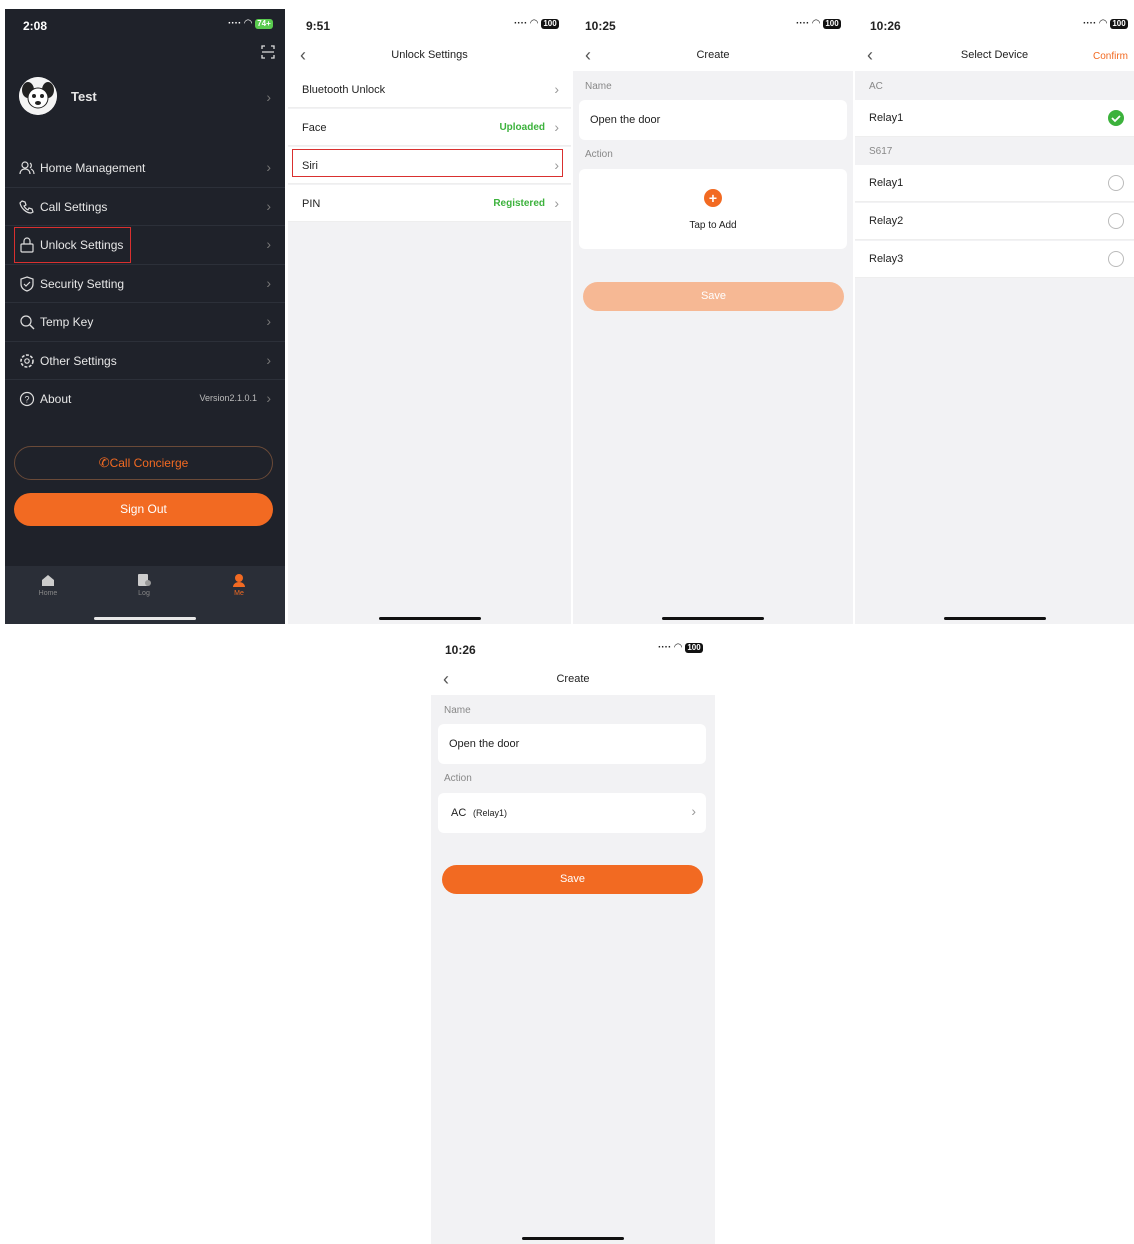 This screenshot has width=1134, height=1244. What do you see at coordinates (145, 284) in the screenshot?
I see `menu-item-security-setting: Security Setting ›` at bounding box center [145, 284].